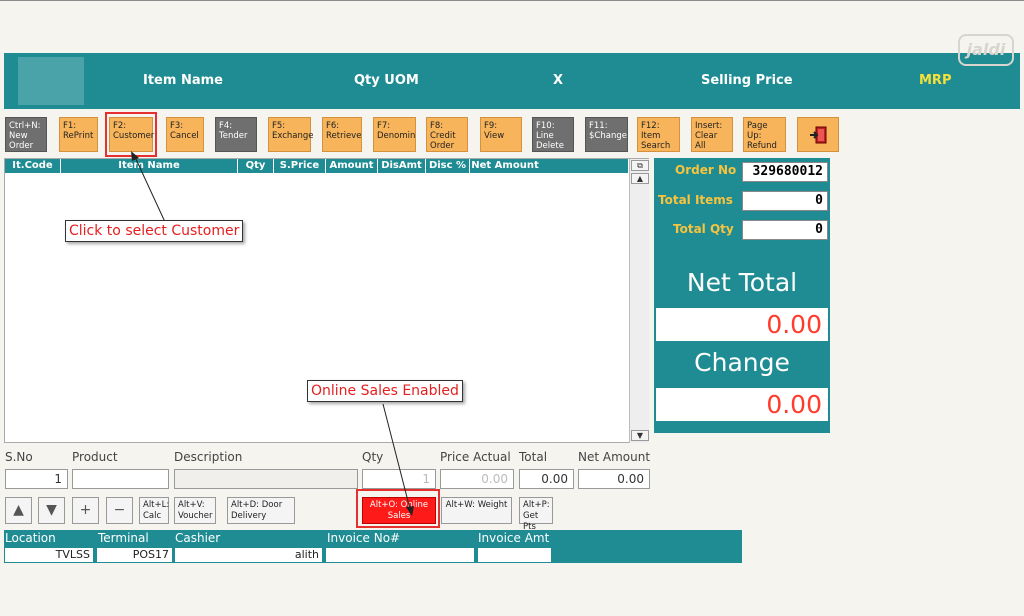 The height and width of the screenshot is (616, 1024). What do you see at coordinates (410, 511) in the screenshot?
I see `arrow-head-online` at bounding box center [410, 511].